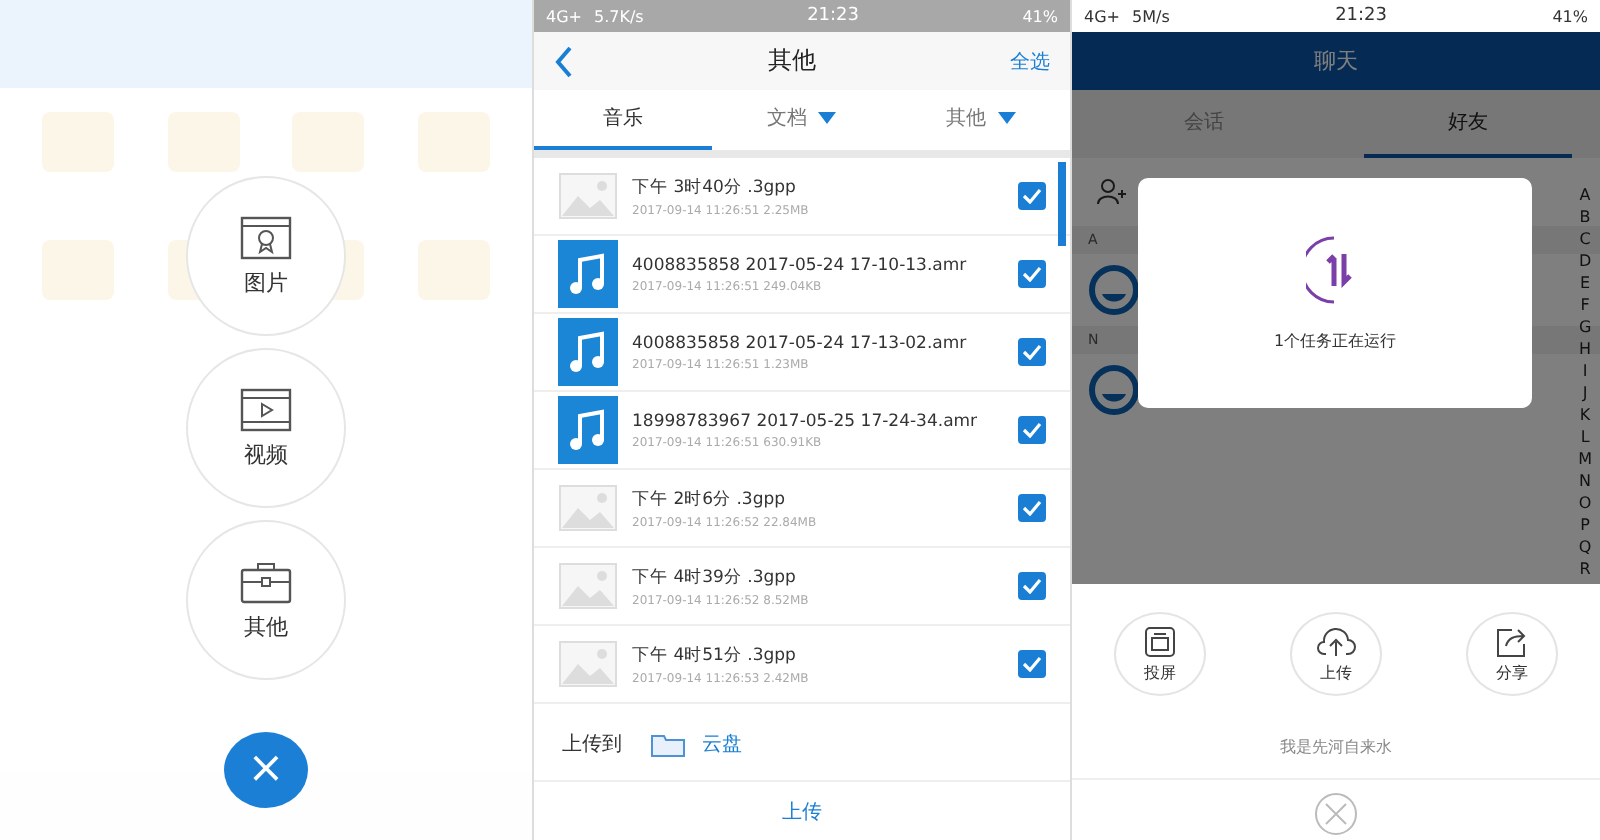  Describe the element at coordinates (799, 343) in the screenshot. I see `file-name: 4008835858 2017-05-24 17-13-02.amr` at that location.